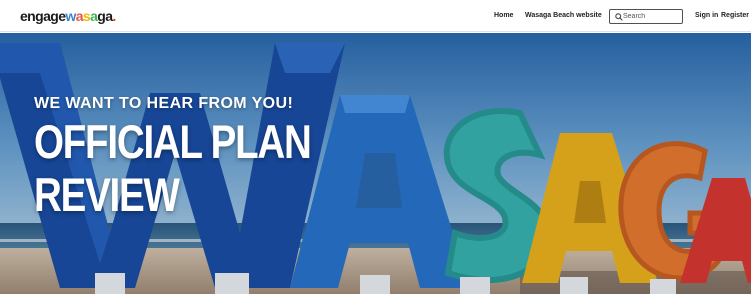 Image resolution: width=751 pixels, height=294 pixels. What do you see at coordinates (105, 16) in the screenshot?
I see `logo-text-ga: ga` at bounding box center [105, 16].